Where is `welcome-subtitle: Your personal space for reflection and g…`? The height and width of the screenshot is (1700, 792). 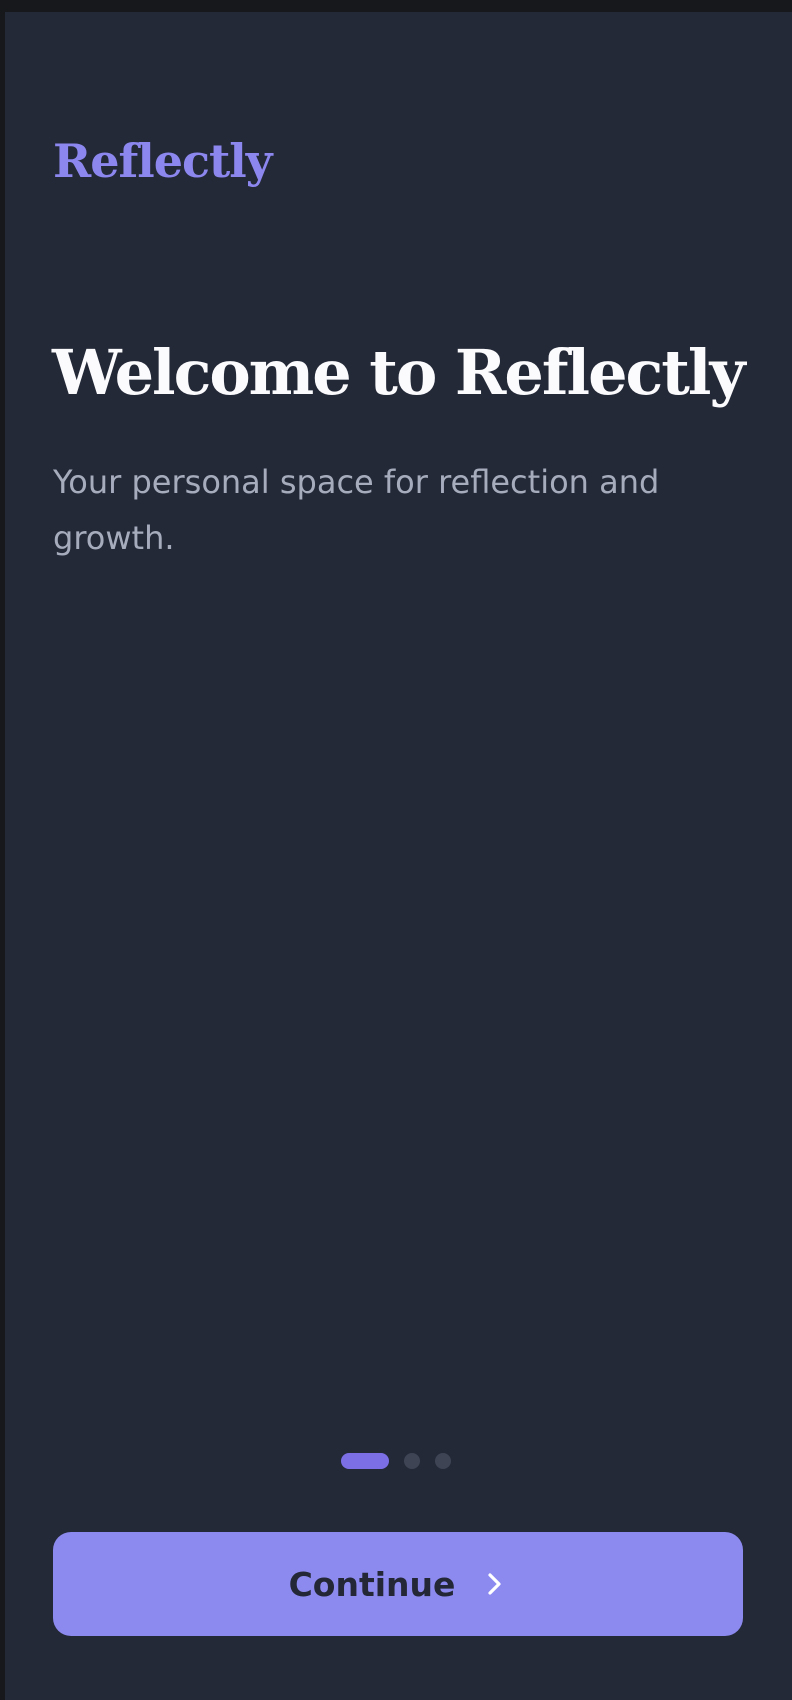
welcome-subtitle: Your personal space for reflection and g… is located at coordinates (356, 510).